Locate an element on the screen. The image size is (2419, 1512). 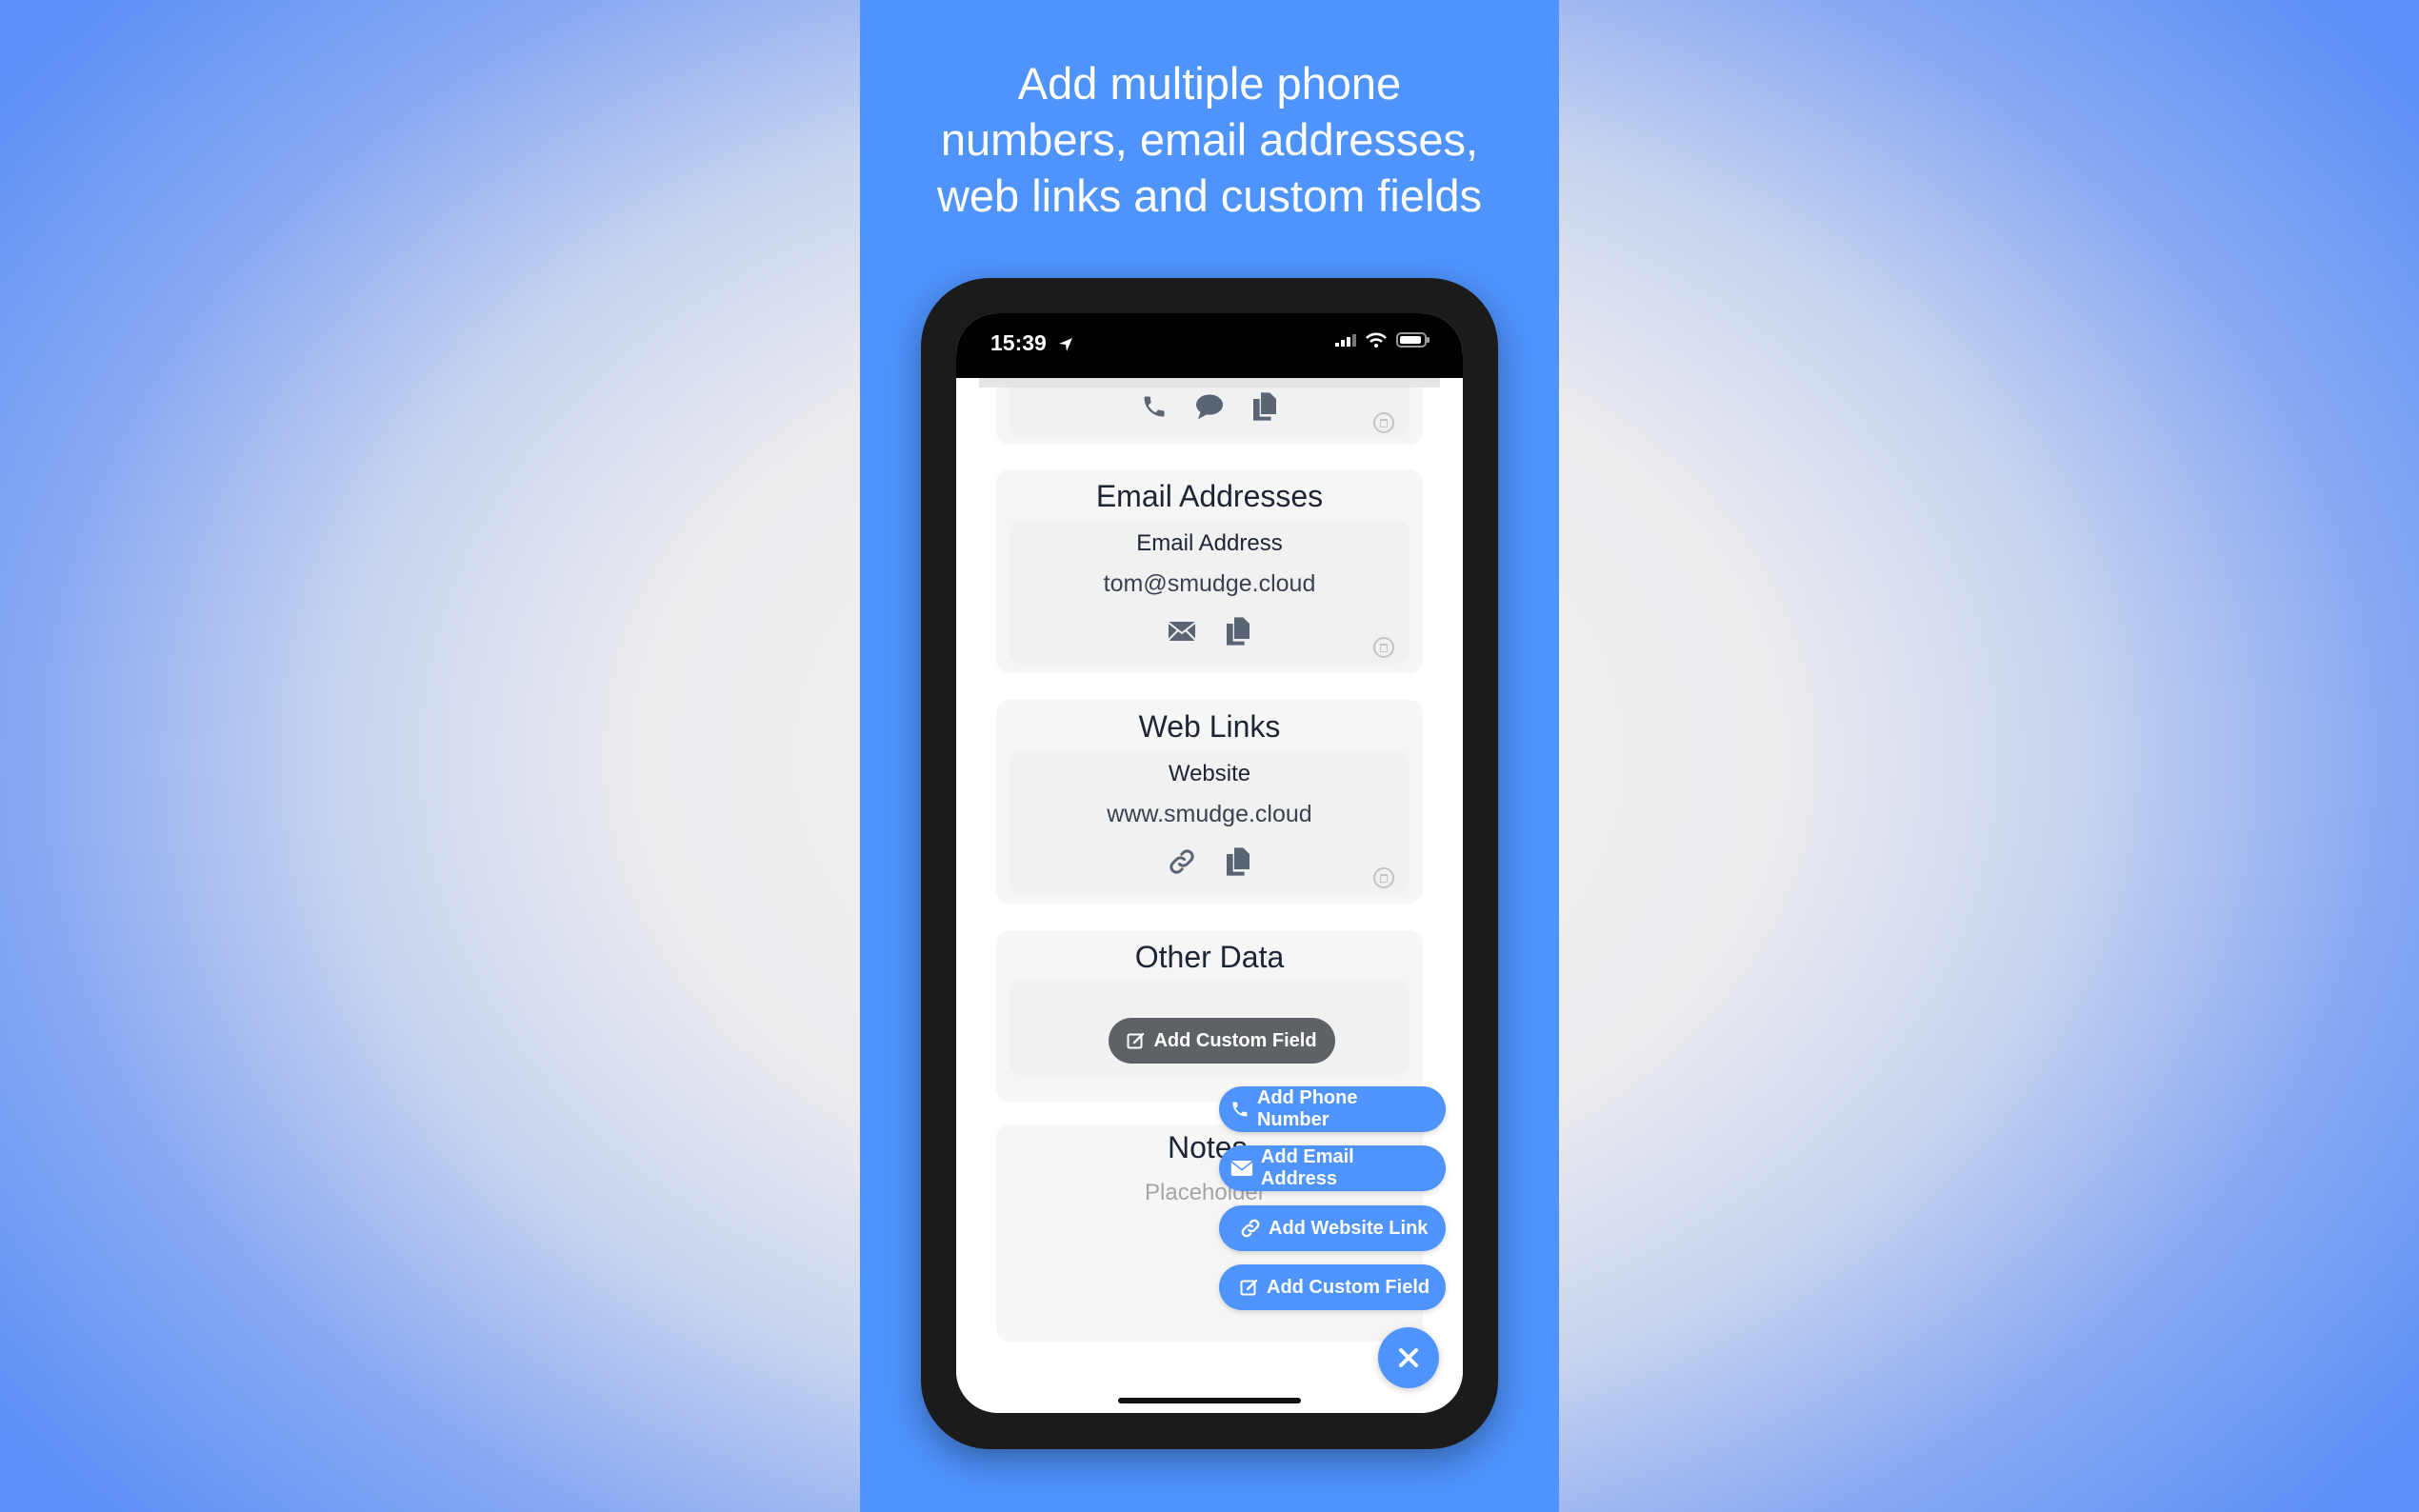
add-custom-field-fab: Add Custom Field is located at coordinates (1332, 1287).